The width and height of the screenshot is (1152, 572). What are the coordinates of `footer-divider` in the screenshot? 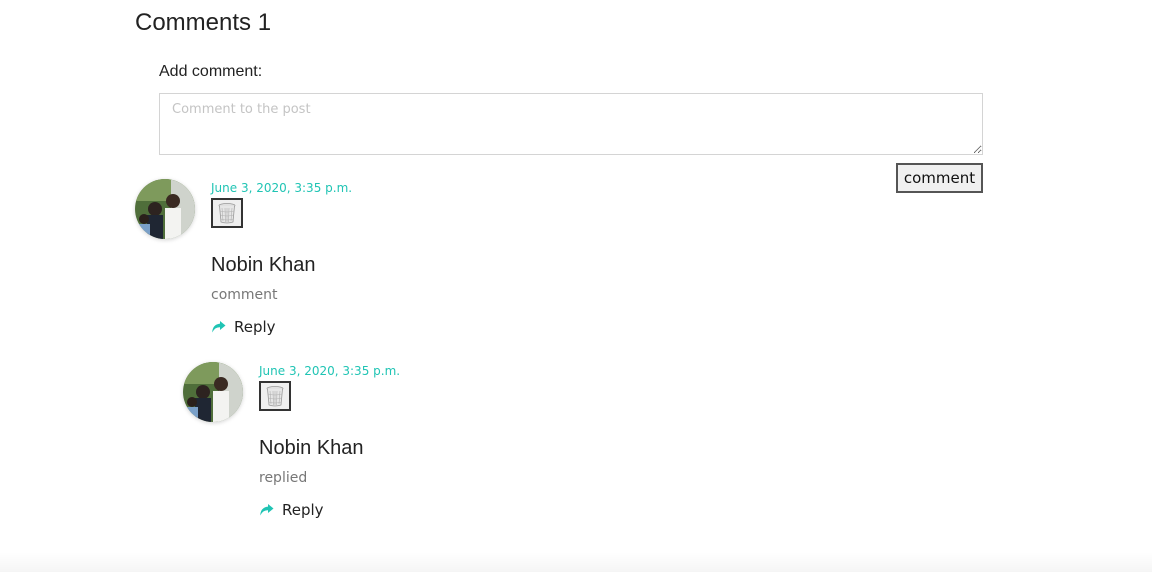 It's located at (576, 562).